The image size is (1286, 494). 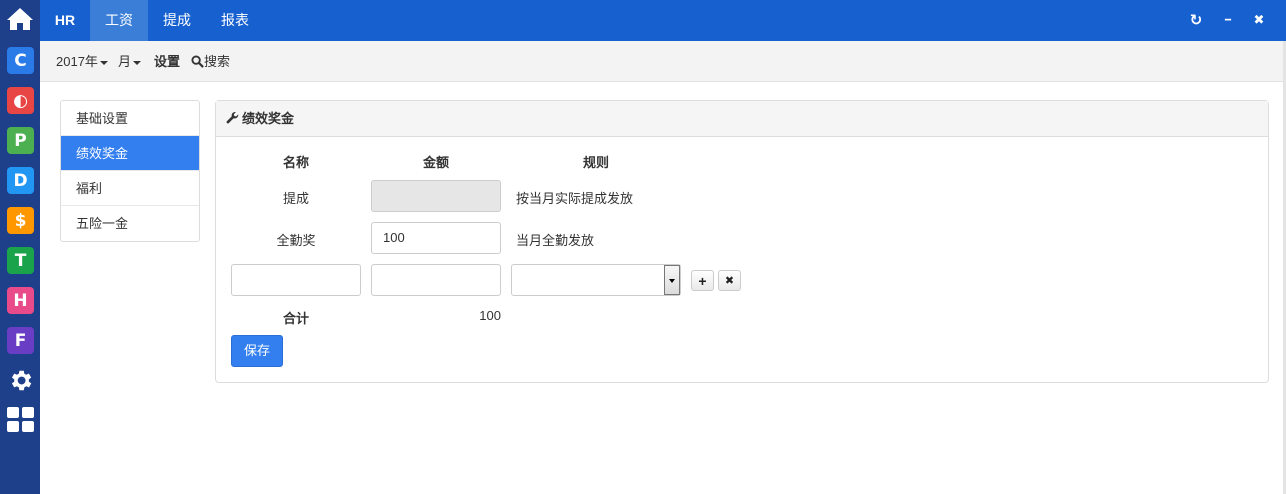 What do you see at coordinates (125, 61) in the screenshot?
I see `month-label: 月` at bounding box center [125, 61].